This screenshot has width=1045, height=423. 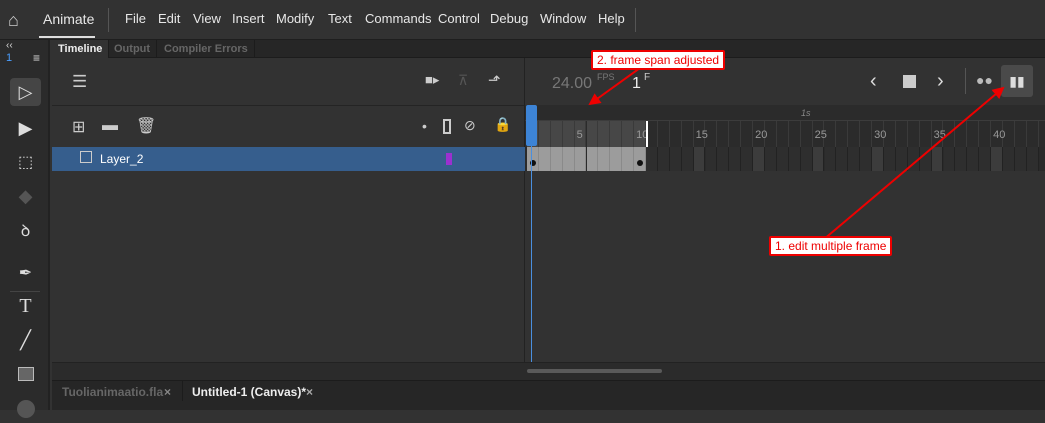 What do you see at coordinates (831, 246) in the screenshot?
I see `annotation-edit-multiple: 1. edit multiple frame` at bounding box center [831, 246].